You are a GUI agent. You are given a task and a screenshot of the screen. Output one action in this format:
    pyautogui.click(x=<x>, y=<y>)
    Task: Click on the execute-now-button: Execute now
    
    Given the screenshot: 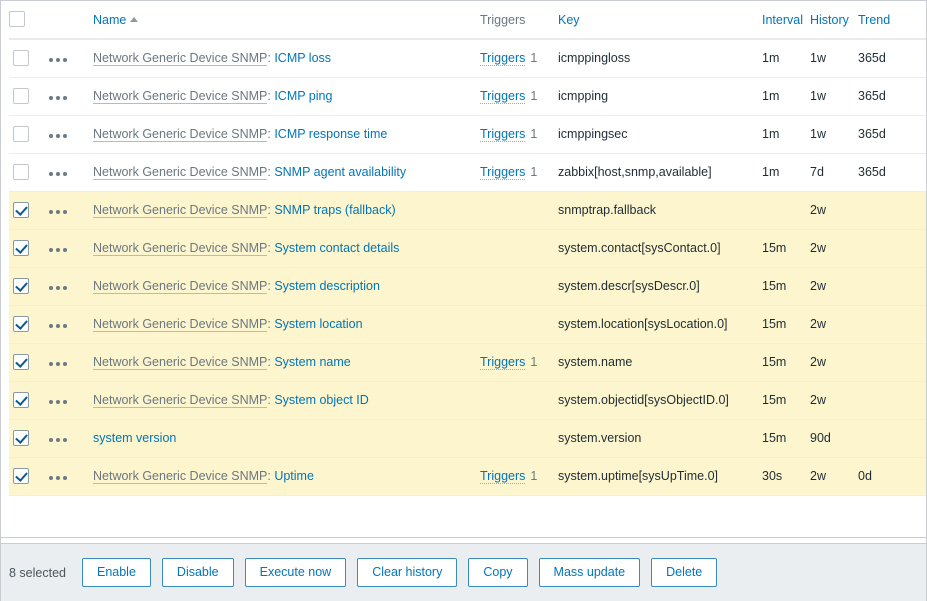 What is the action you would take?
    pyautogui.click(x=295, y=572)
    